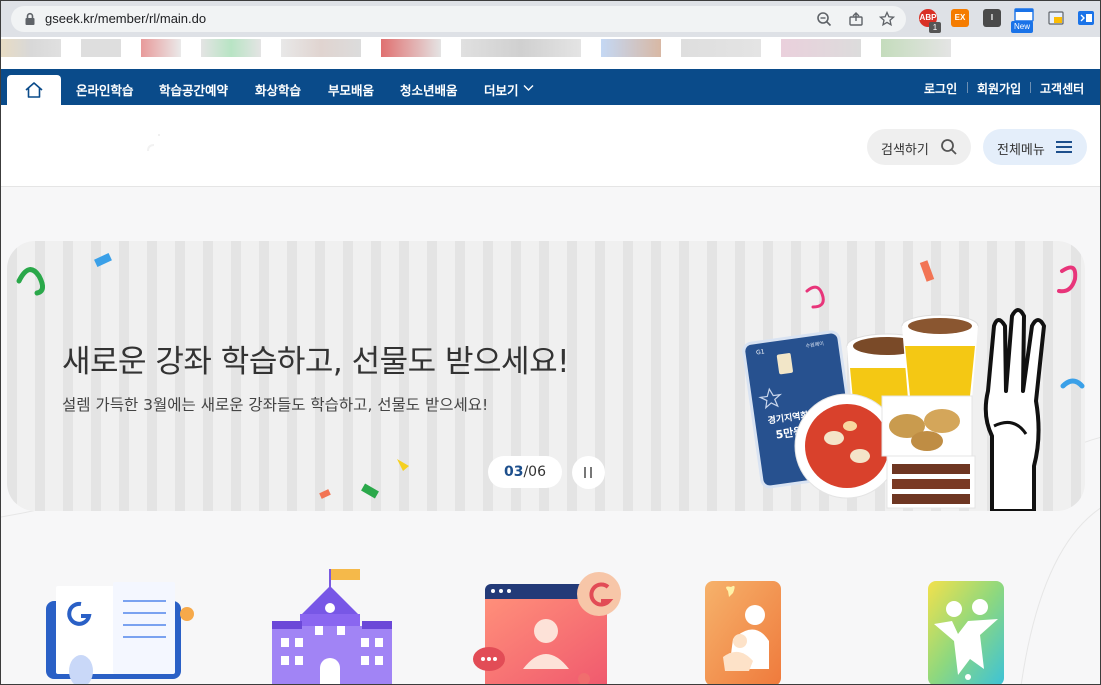 This screenshot has height=685, width=1101. I want to click on screenshot-extension-icon, so click(1056, 18).